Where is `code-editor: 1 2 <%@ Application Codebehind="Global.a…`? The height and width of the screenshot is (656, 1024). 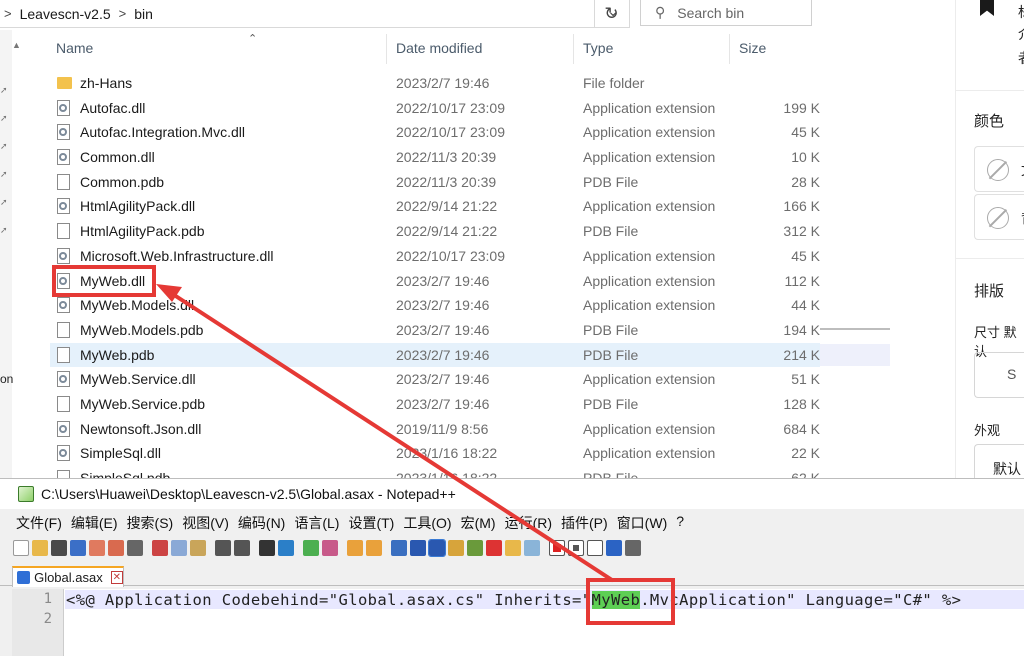 code-editor: 1 2 <%@ Application Codebehind="Global.a… is located at coordinates (518, 622).